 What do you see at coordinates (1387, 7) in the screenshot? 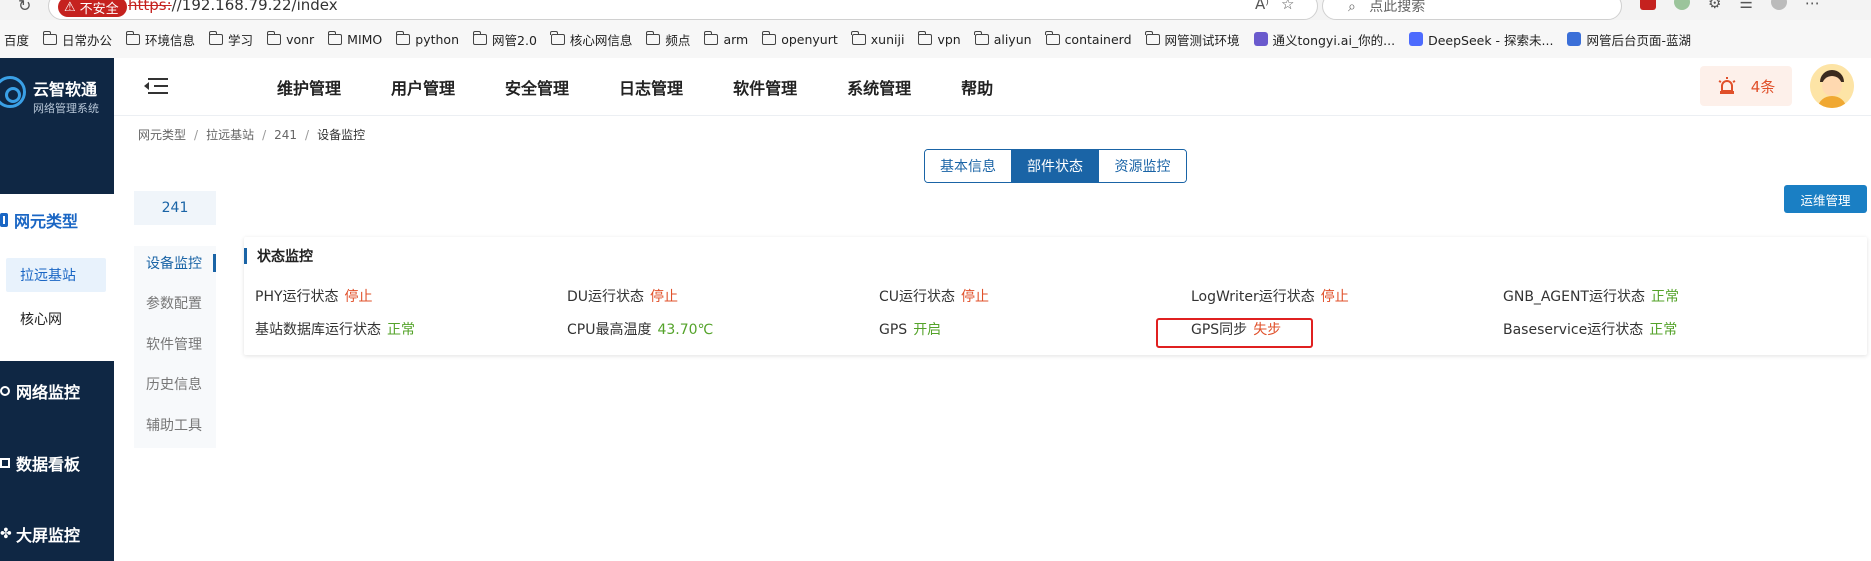
I see `browser-search-placeholder: ⌕ 点此搜索` at bounding box center [1387, 7].